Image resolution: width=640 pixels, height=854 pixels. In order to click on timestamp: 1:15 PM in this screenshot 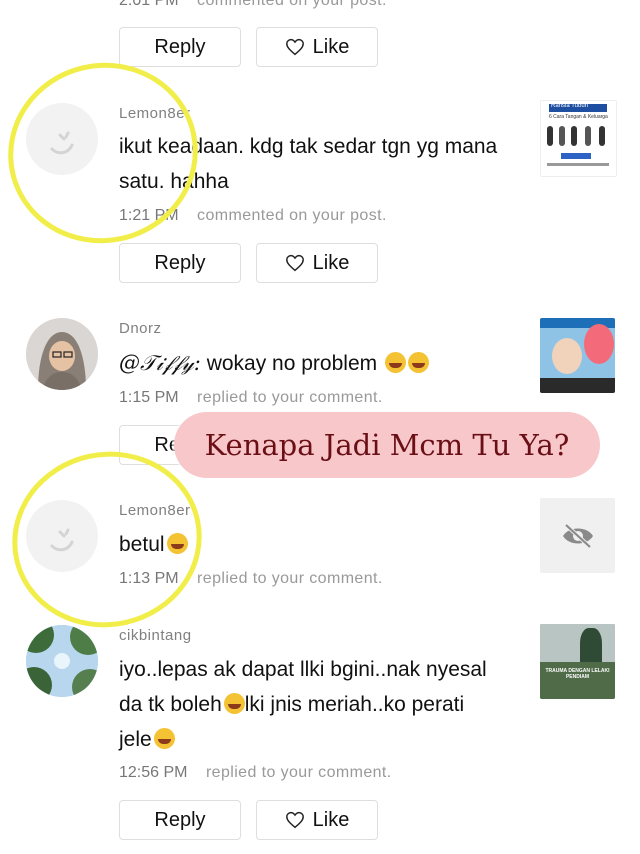, I will do `click(149, 397)`.